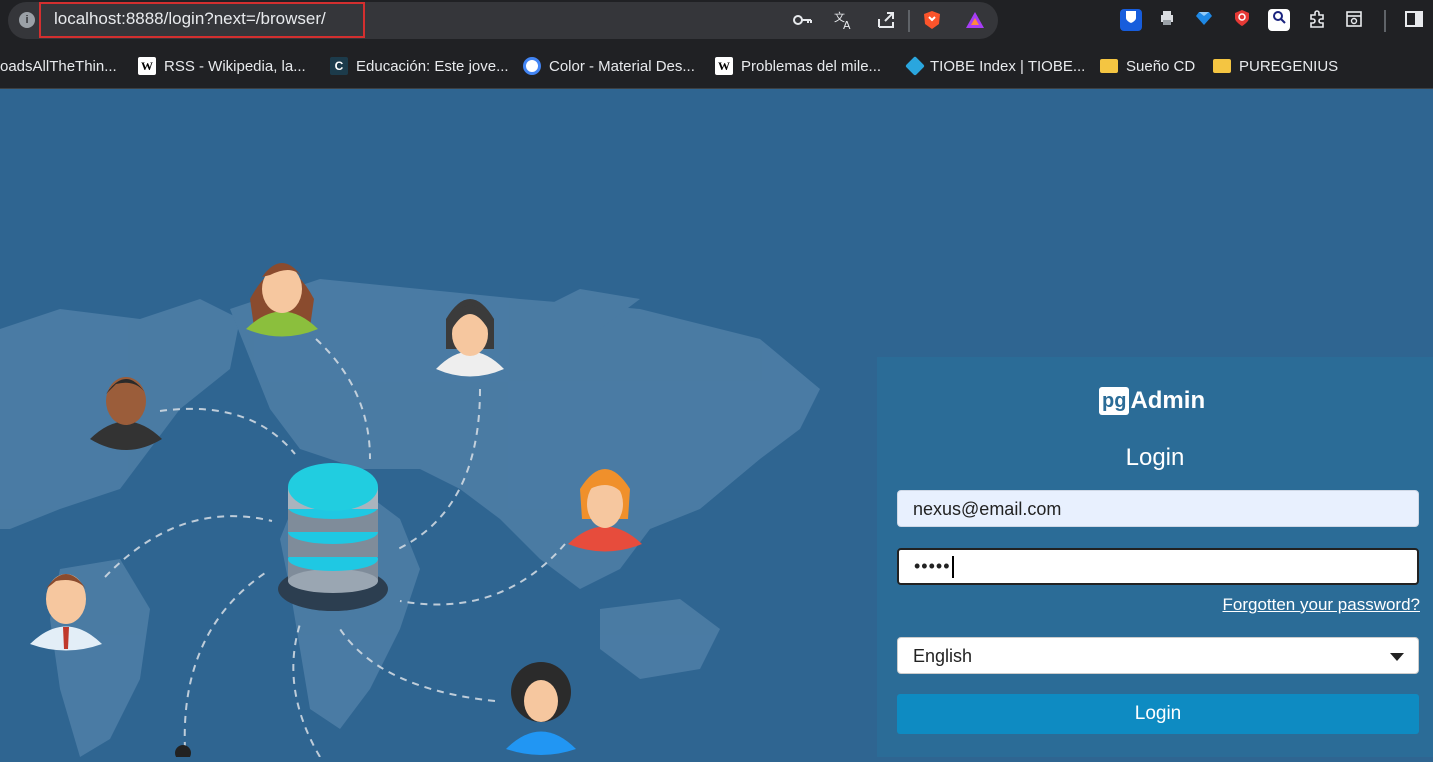 This screenshot has height=762, width=1433. I want to click on forgot-password-link: Forgotten your password?, so click(1322, 605).